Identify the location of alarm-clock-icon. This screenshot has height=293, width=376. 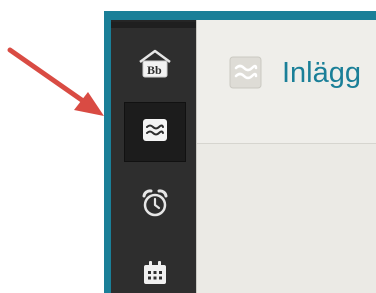
(155, 205).